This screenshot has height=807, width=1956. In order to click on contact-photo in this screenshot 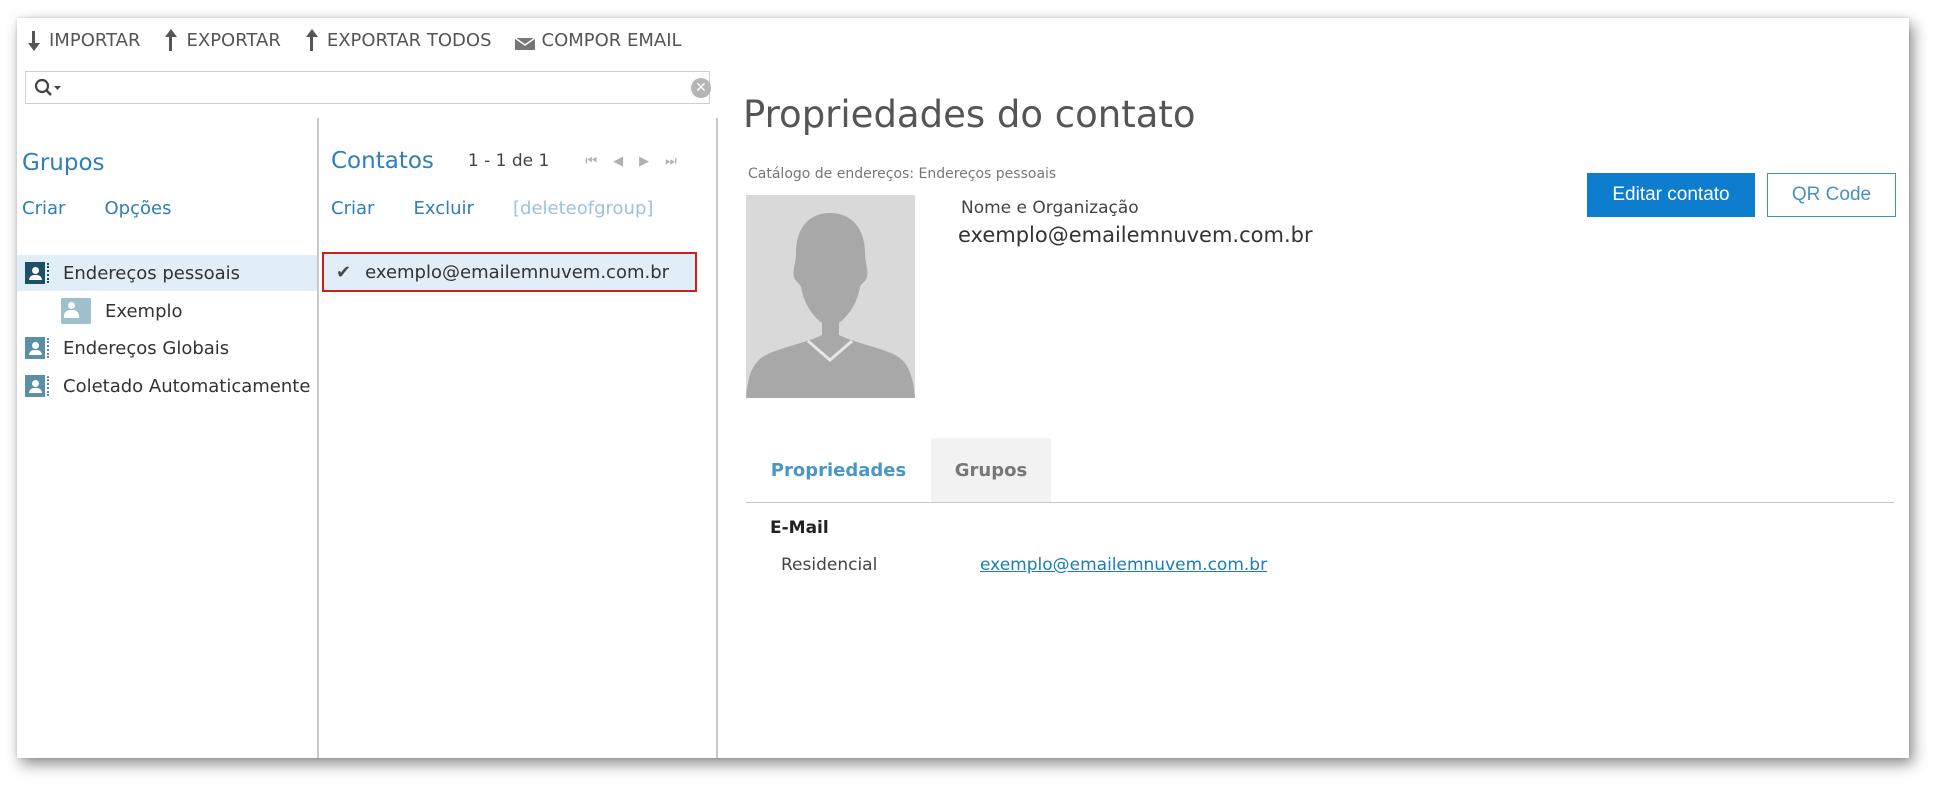, I will do `click(830, 296)`.